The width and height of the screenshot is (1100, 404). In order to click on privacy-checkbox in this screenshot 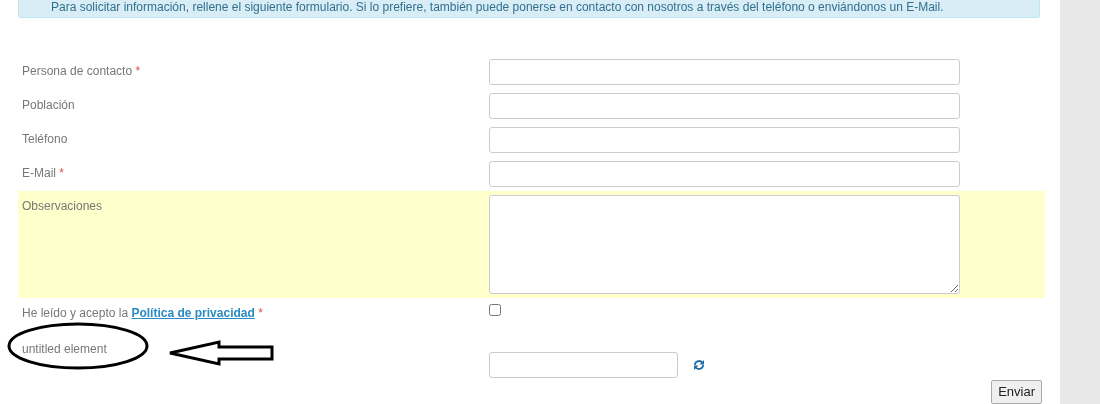, I will do `click(495, 310)`.